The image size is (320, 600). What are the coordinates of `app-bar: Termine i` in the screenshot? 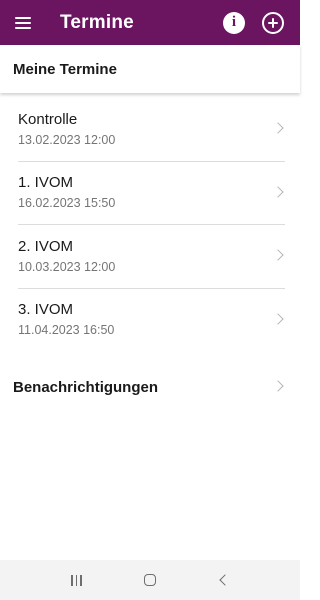 It's located at (150, 22).